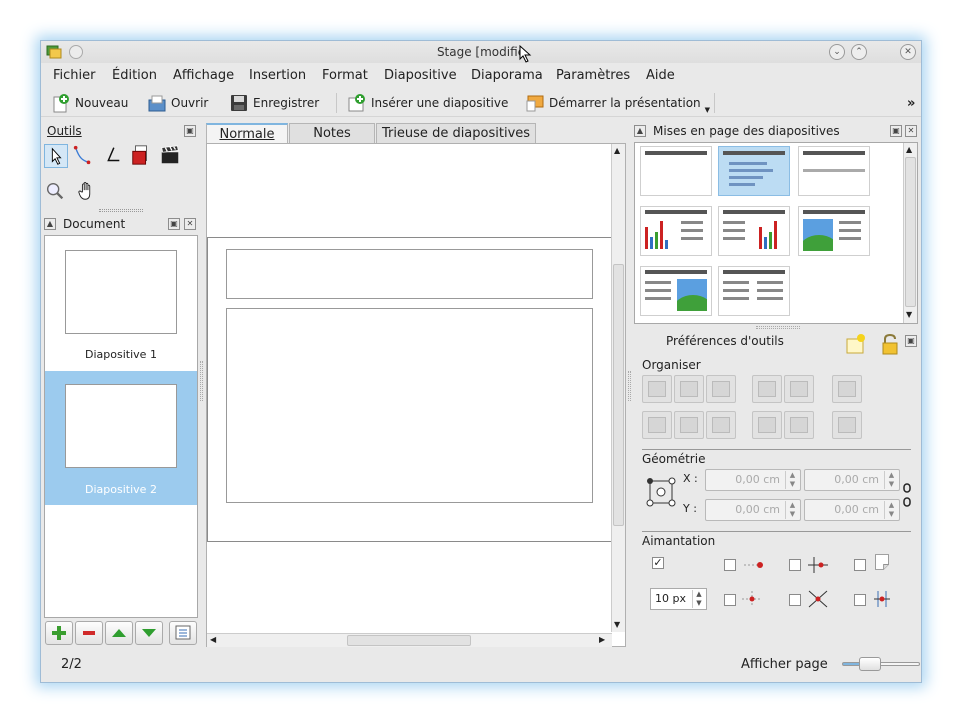 This screenshot has height=722, width=962. Describe the element at coordinates (409, 274) in the screenshot. I see `slide-title-placeholder` at that location.